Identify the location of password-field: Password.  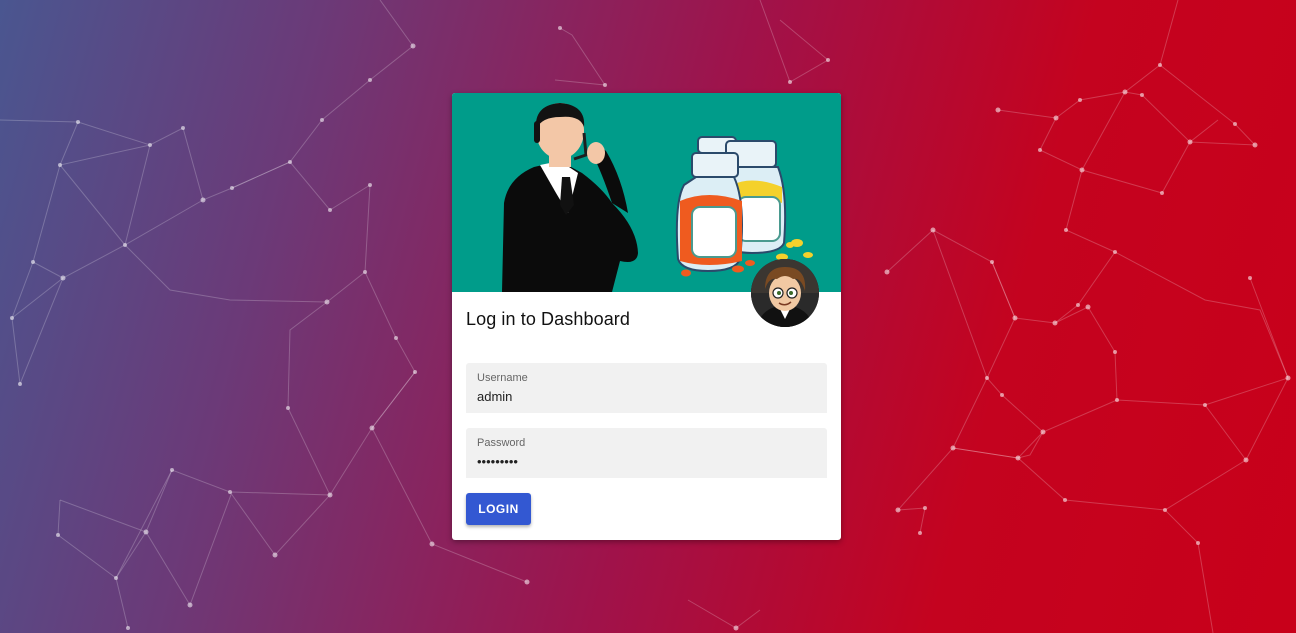
(646, 453).